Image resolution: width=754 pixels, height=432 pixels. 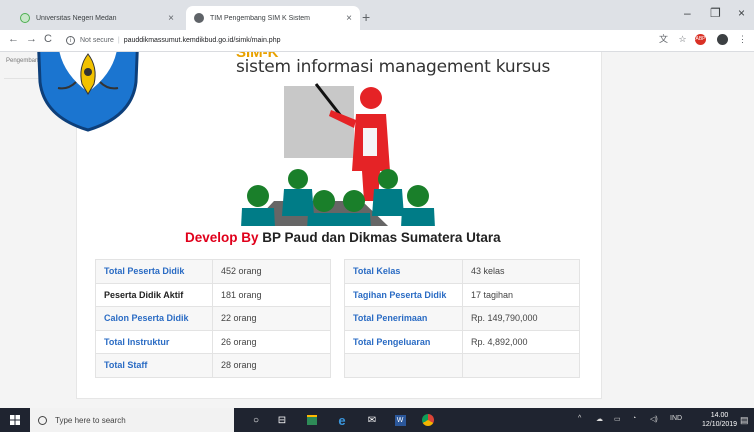 I want to click on extension-icon: ABP, so click(x=700, y=39).